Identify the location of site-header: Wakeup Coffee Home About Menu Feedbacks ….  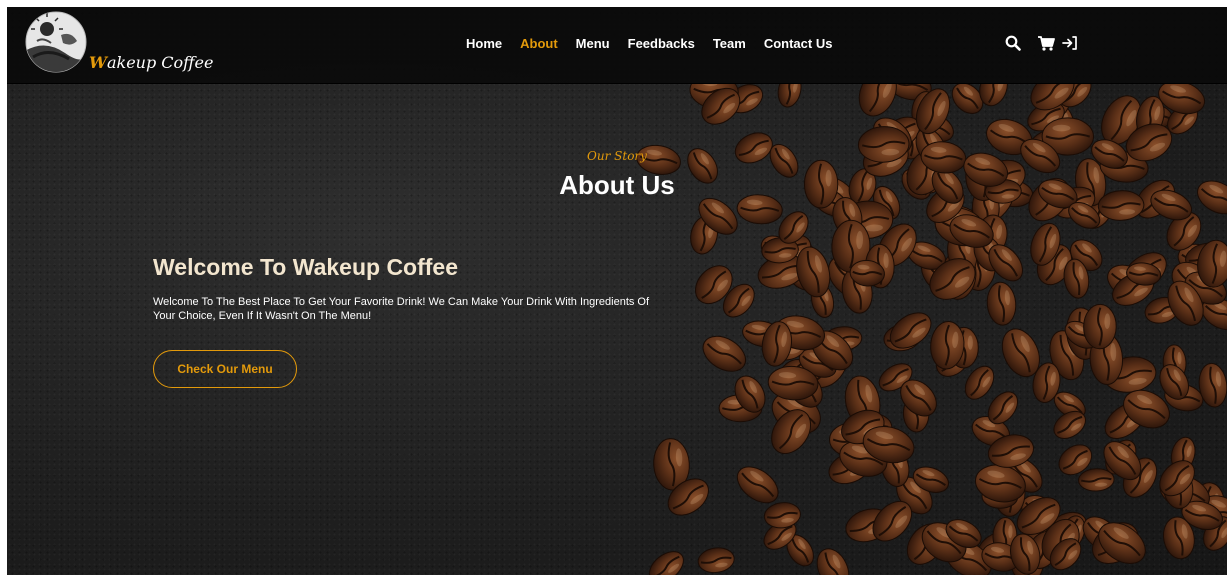
(617, 45).